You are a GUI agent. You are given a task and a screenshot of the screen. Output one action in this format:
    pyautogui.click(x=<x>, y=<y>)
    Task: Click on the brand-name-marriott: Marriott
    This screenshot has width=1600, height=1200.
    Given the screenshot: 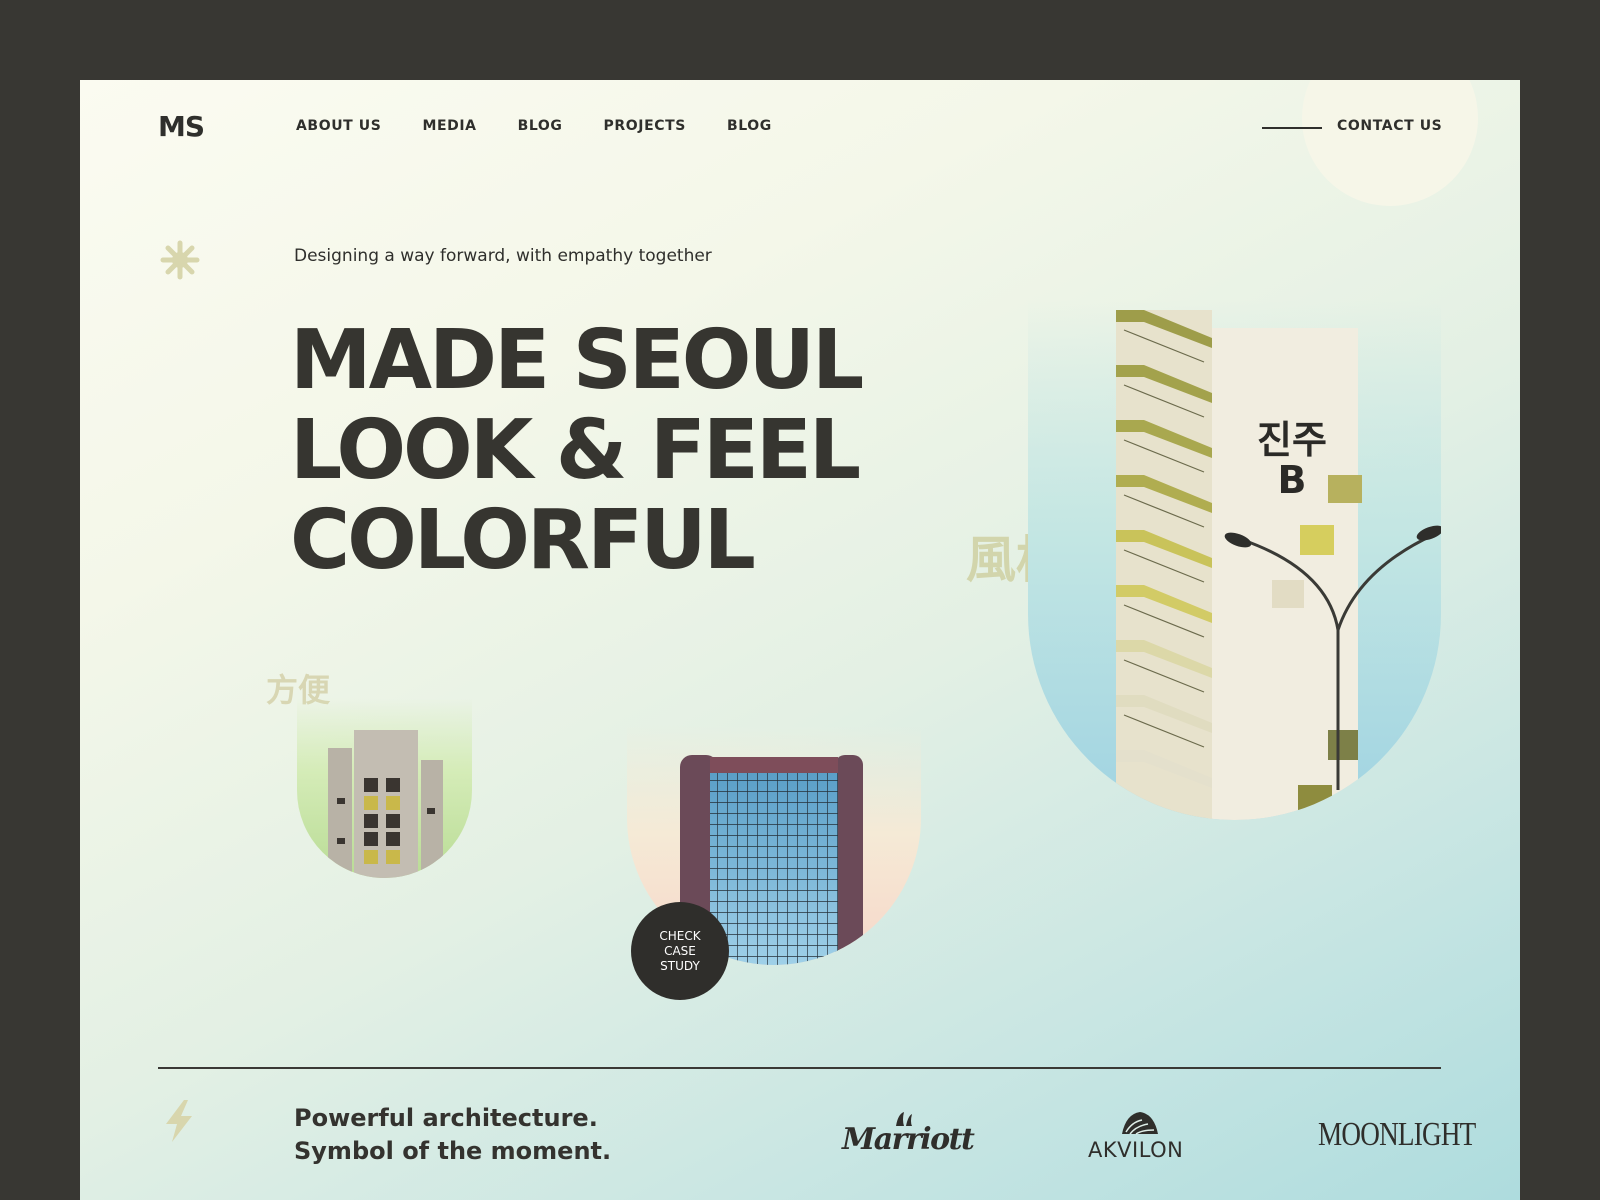 What is the action you would take?
    pyautogui.click(x=908, y=1139)
    